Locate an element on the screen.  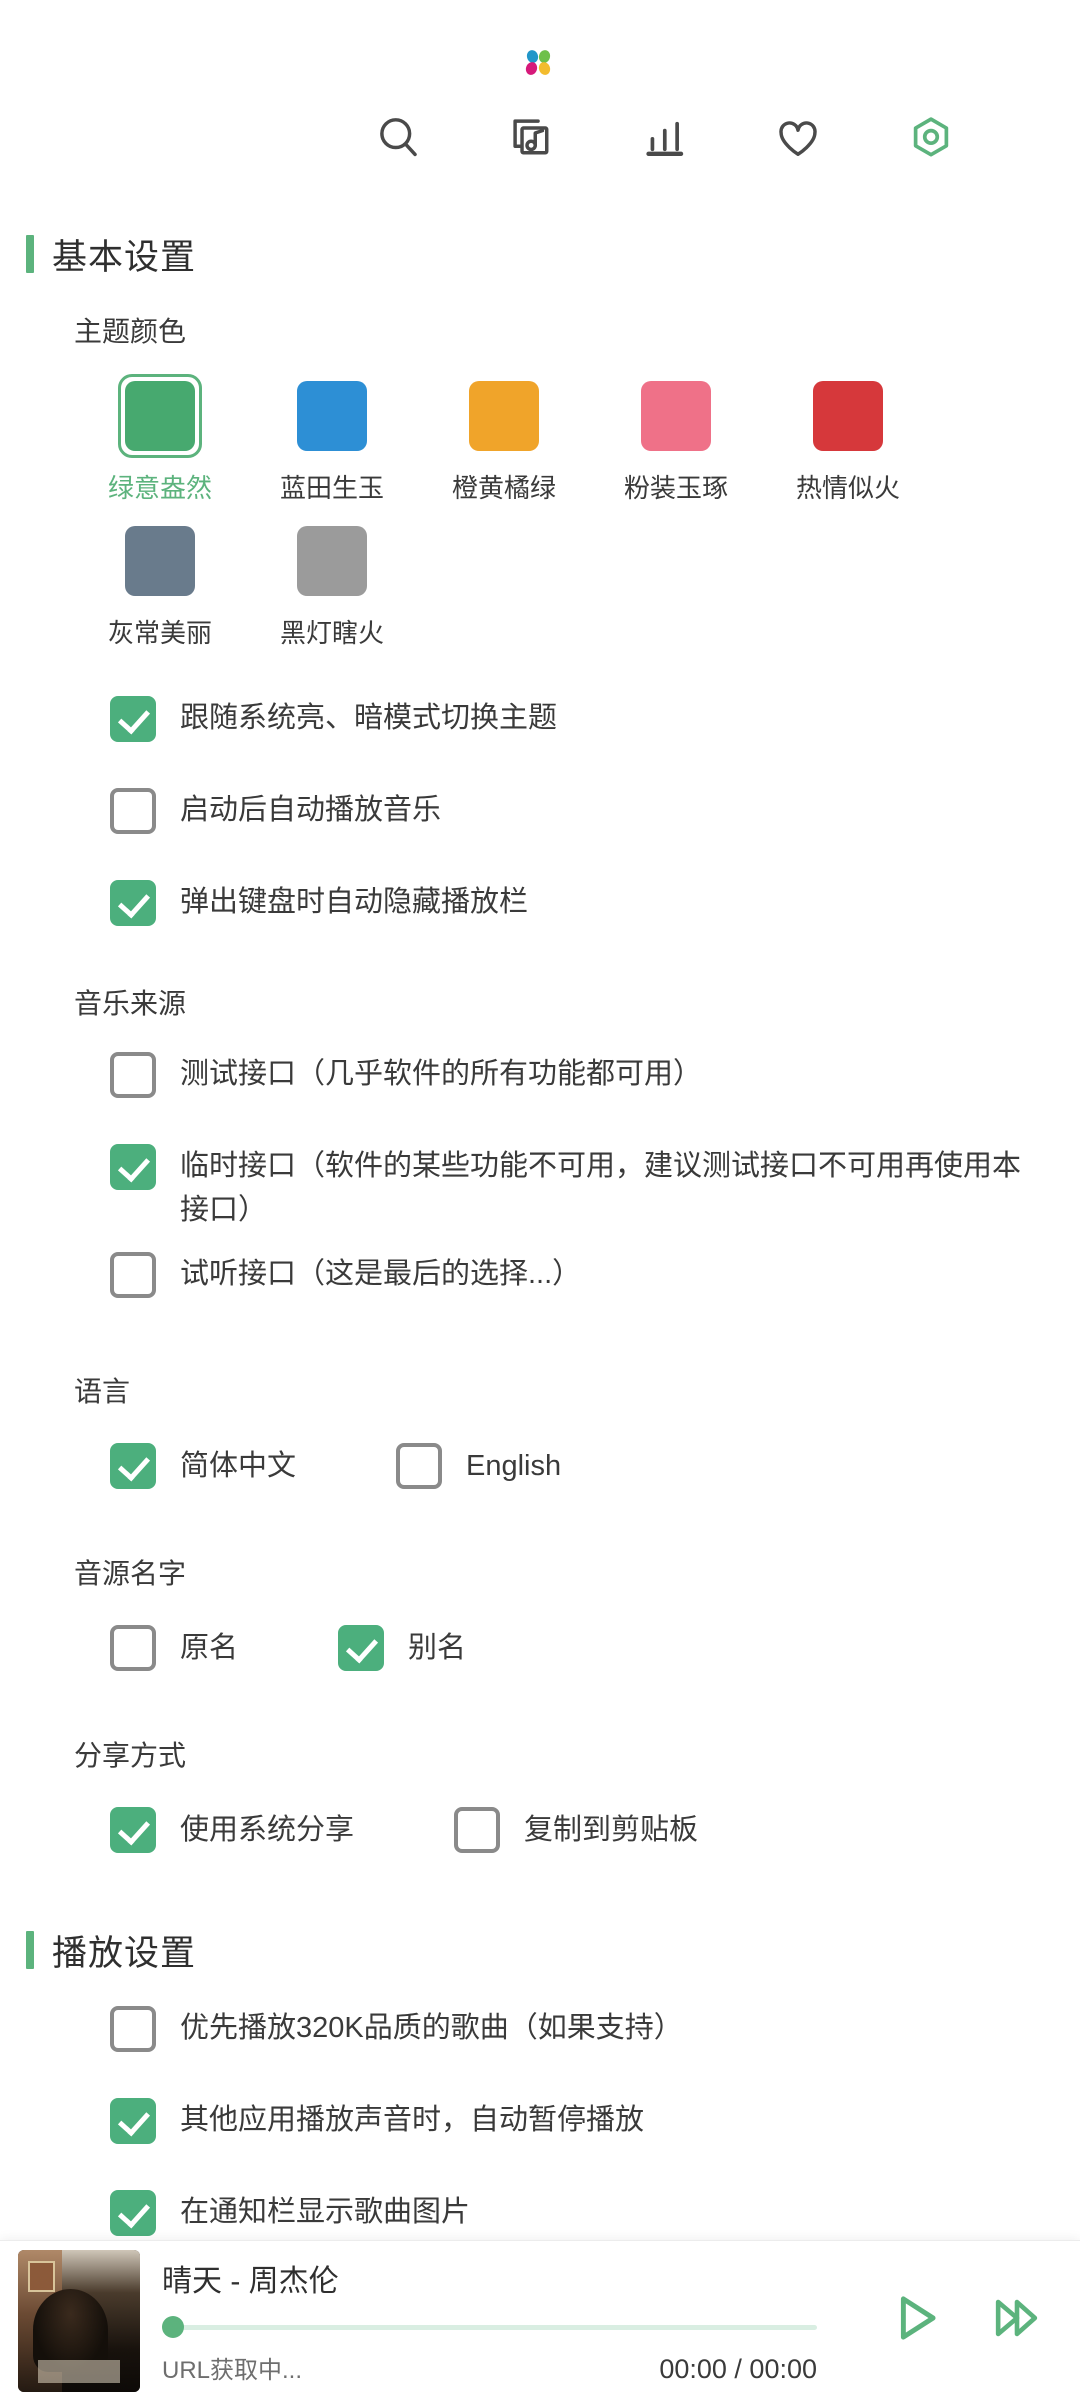
group-title-share: 分享方式 is located at coordinates (130, 1755).